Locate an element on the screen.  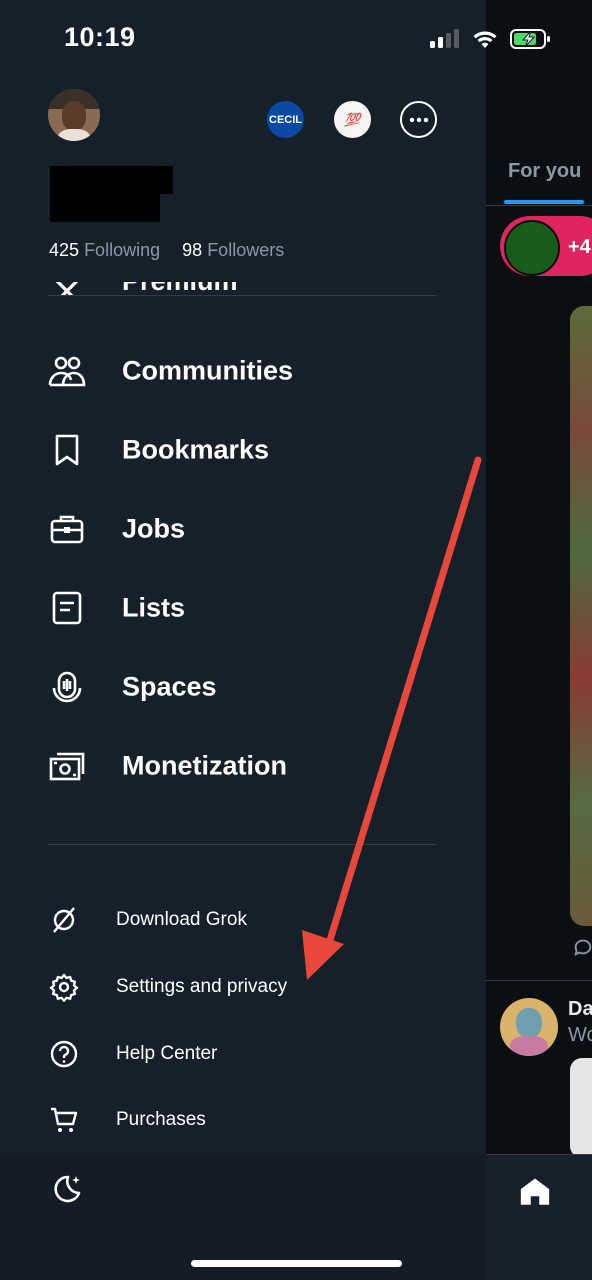
post-author-name: Da is located at coordinates (580, 1009).